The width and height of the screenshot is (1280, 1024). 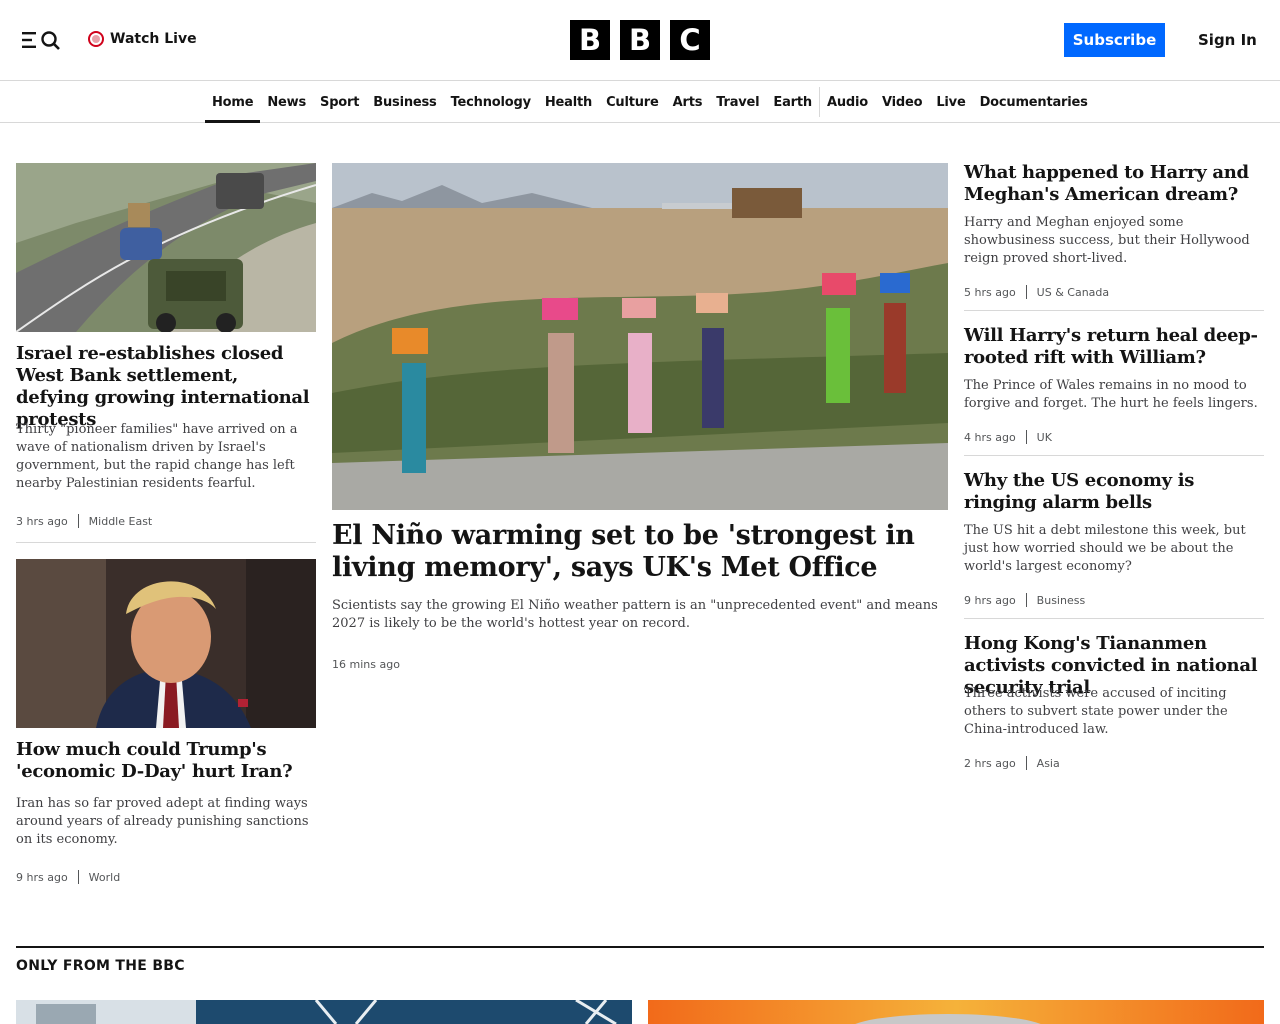 I want to click on bbc-logo: B B C, so click(x=640, y=40).